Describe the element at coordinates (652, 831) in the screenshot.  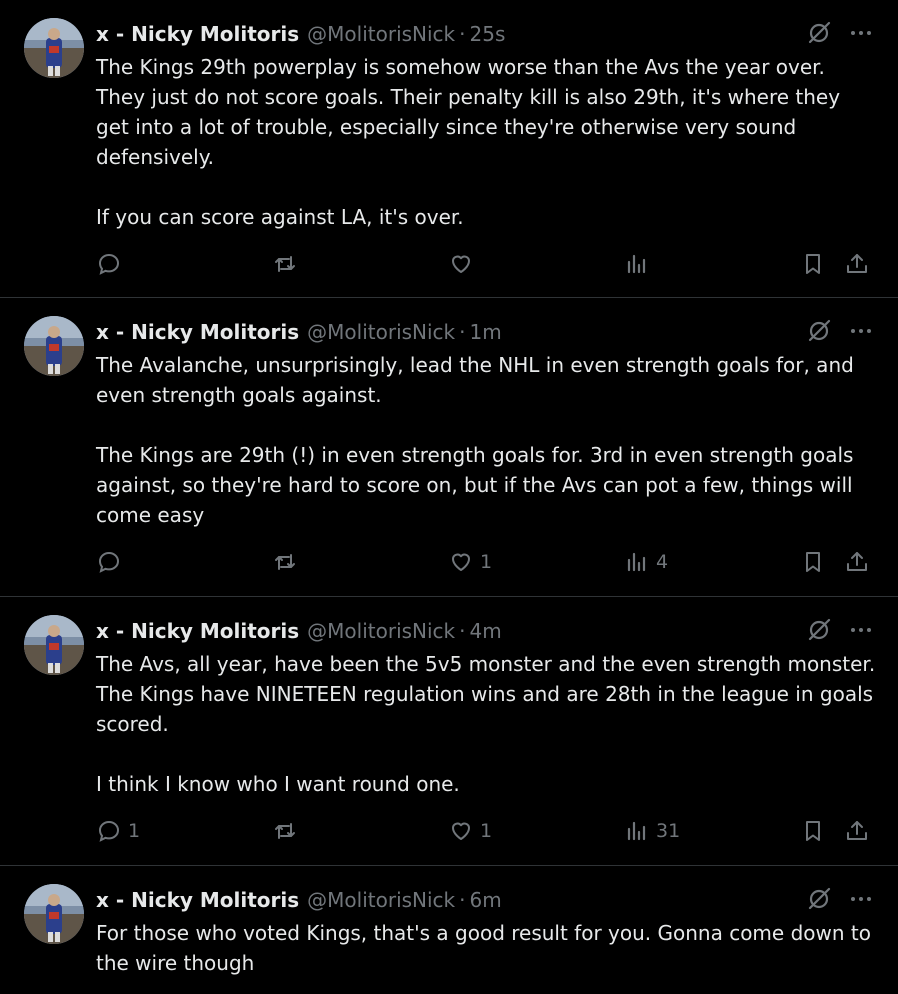
I see `views-button: 31` at that location.